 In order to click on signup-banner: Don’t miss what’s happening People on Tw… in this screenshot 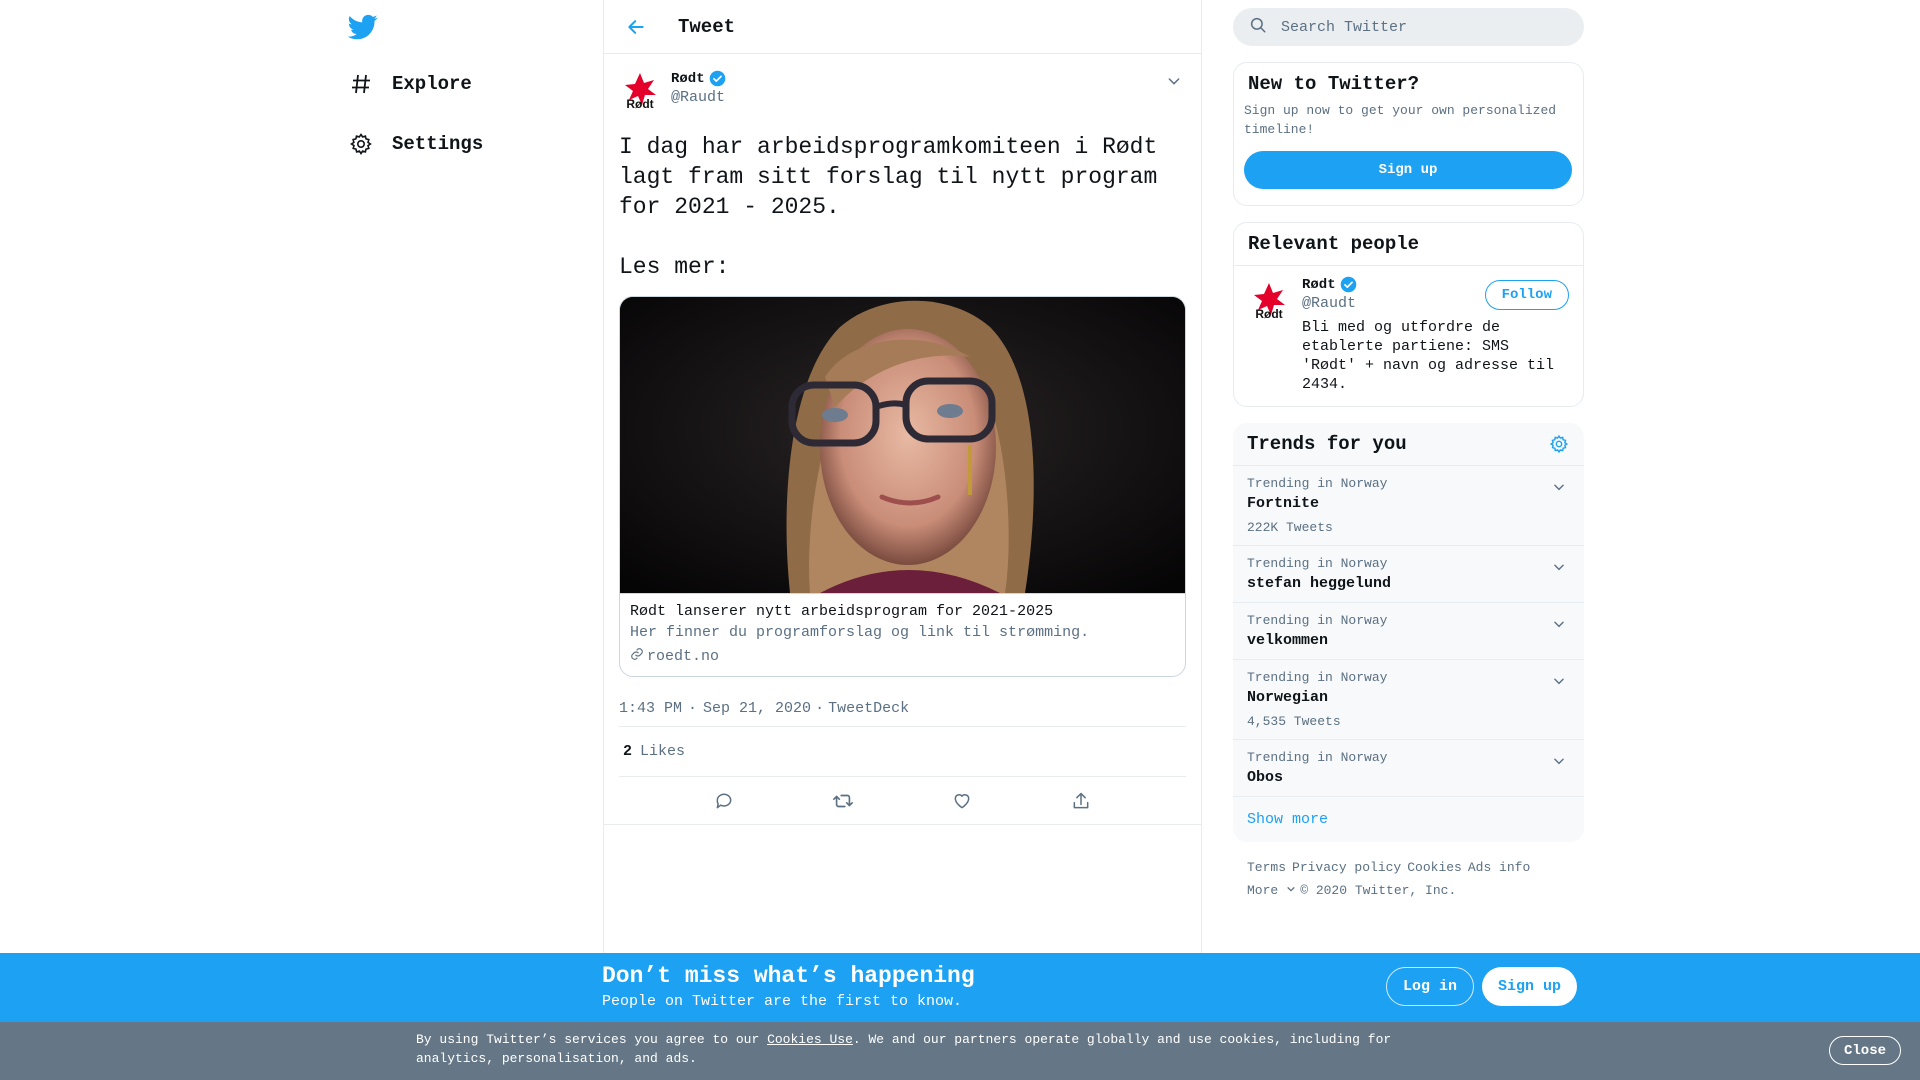, I will do `click(960, 987)`.